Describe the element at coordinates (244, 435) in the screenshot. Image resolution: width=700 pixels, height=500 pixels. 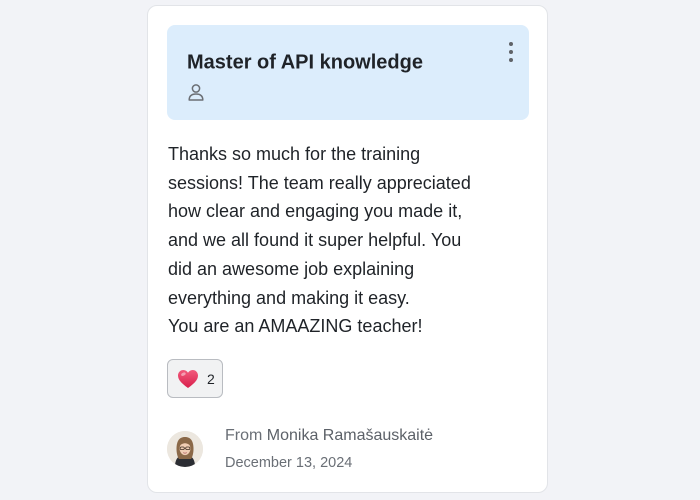
I see `from-label: From` at that location.